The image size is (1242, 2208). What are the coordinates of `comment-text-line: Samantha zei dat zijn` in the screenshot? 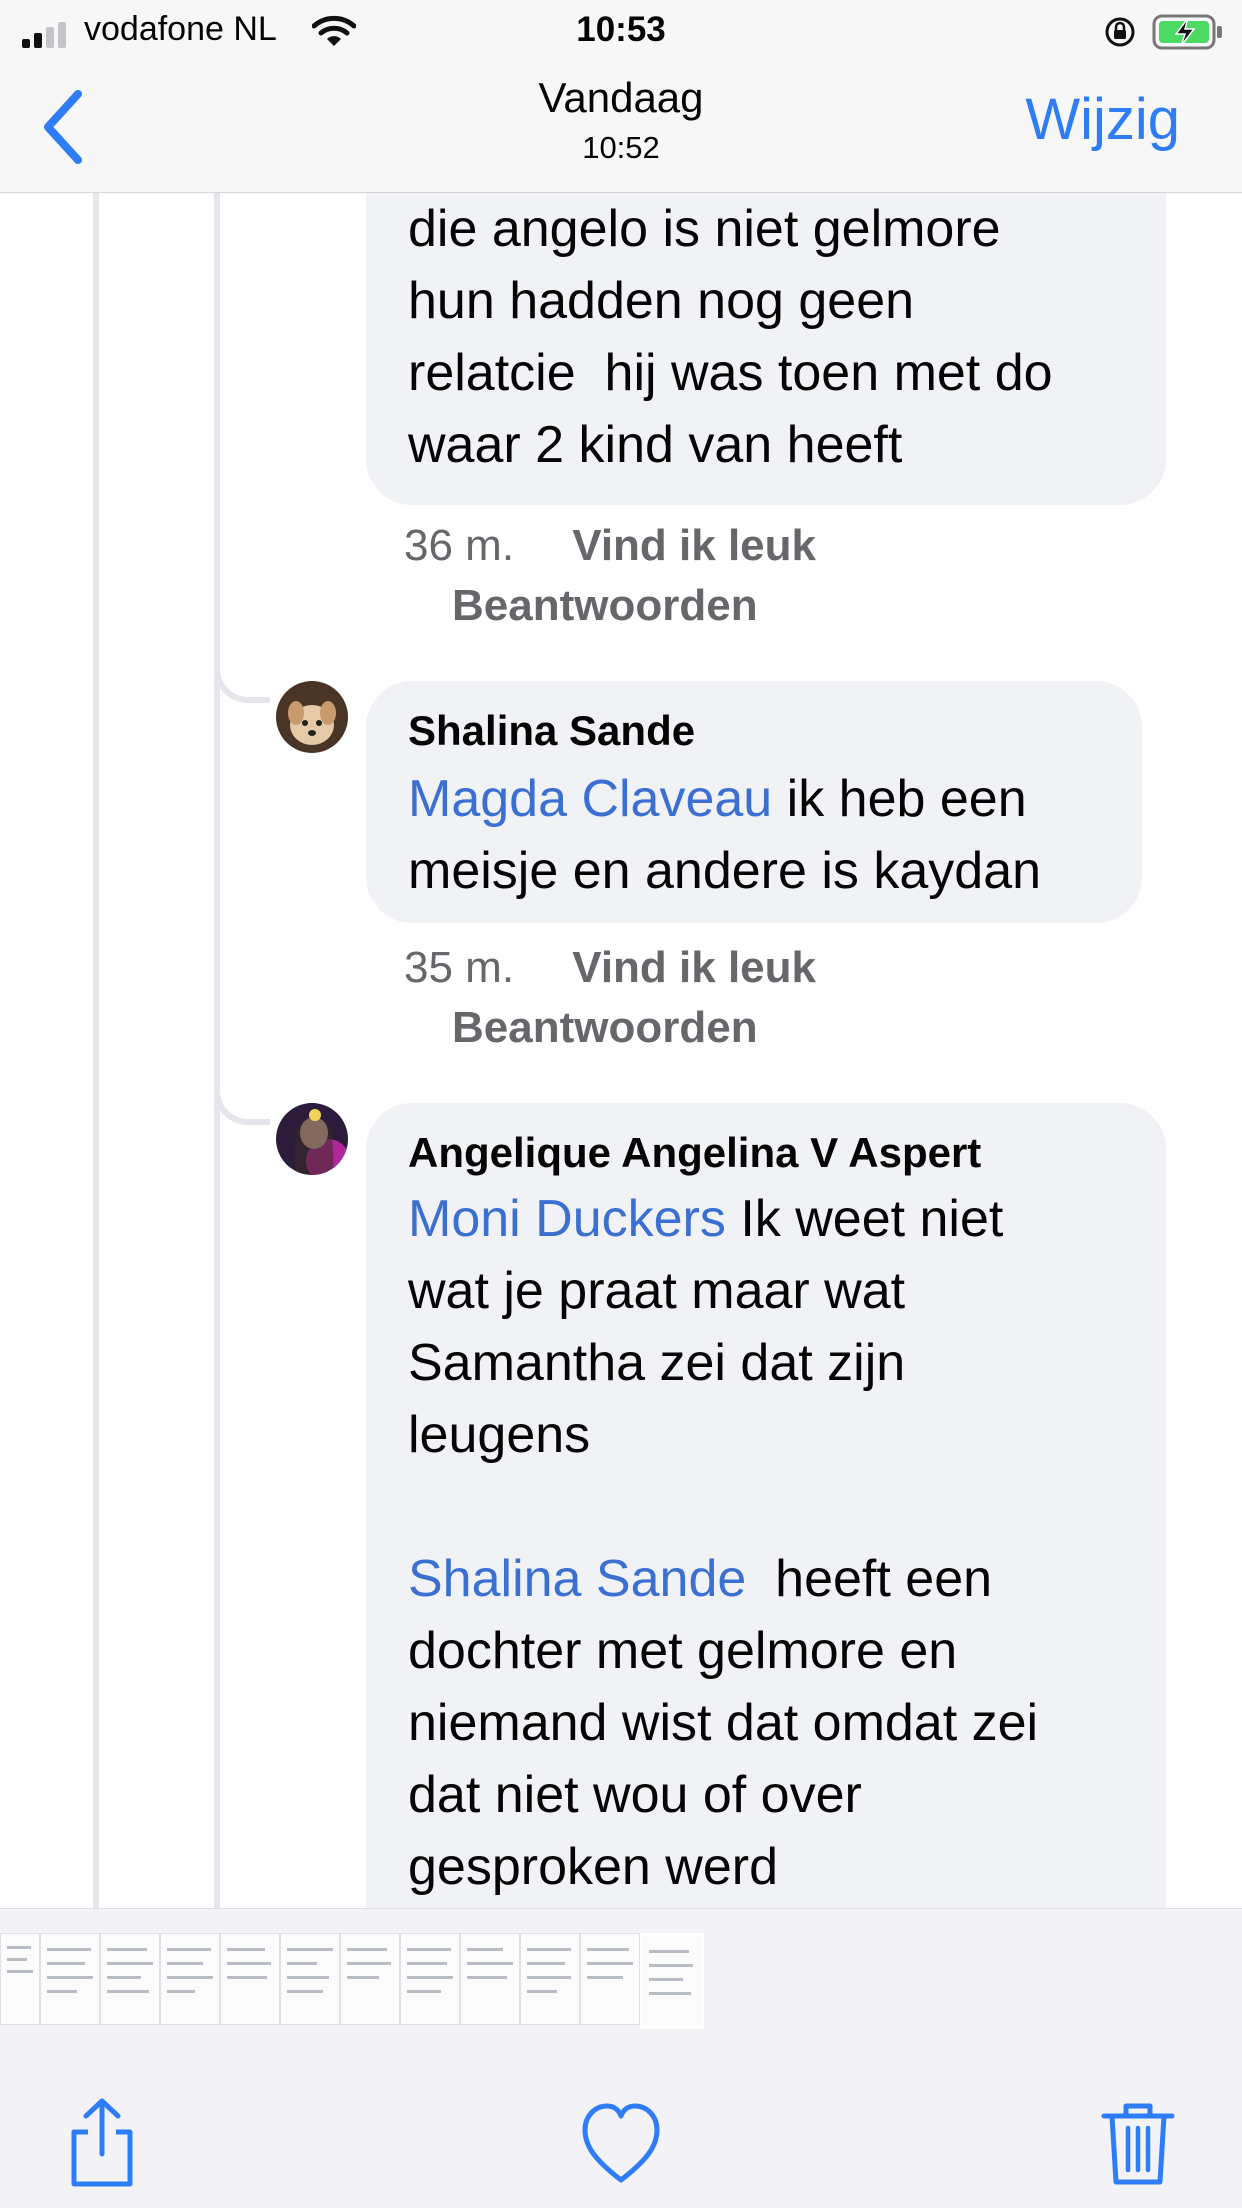 It's located at (657, 1363).